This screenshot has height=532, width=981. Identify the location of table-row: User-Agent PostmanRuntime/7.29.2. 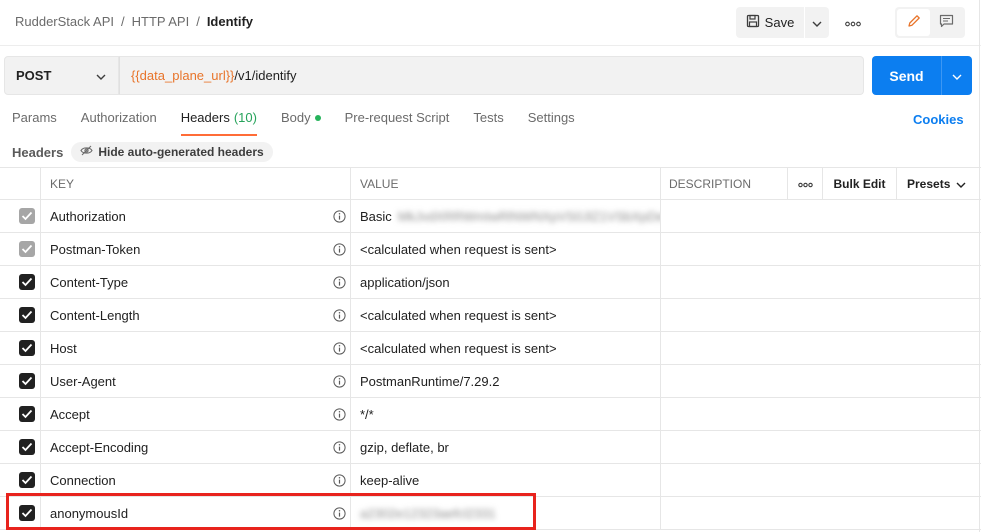
(490, 381).